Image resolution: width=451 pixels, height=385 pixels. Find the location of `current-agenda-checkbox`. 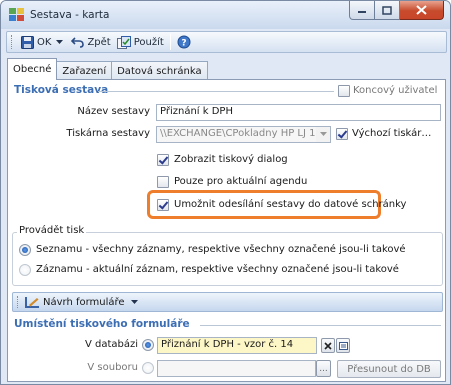

current-agenda-checkbox is located at coordinates (163, 182).